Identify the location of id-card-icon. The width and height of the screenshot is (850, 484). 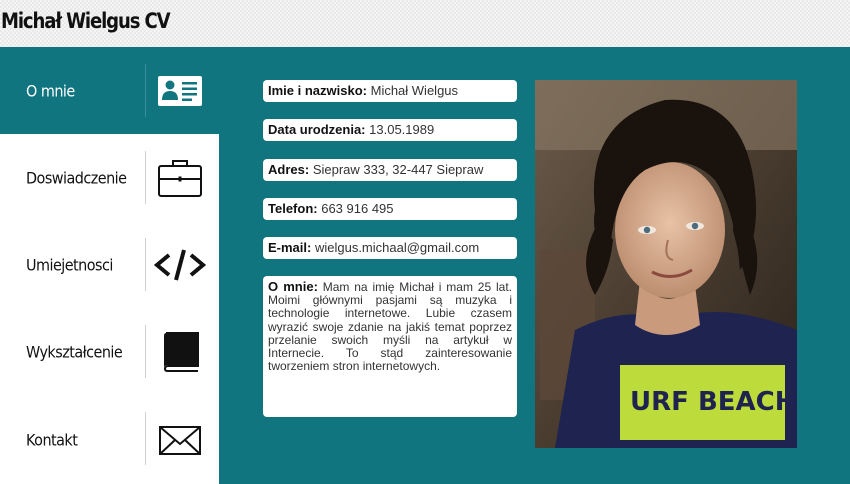
(180, 91).